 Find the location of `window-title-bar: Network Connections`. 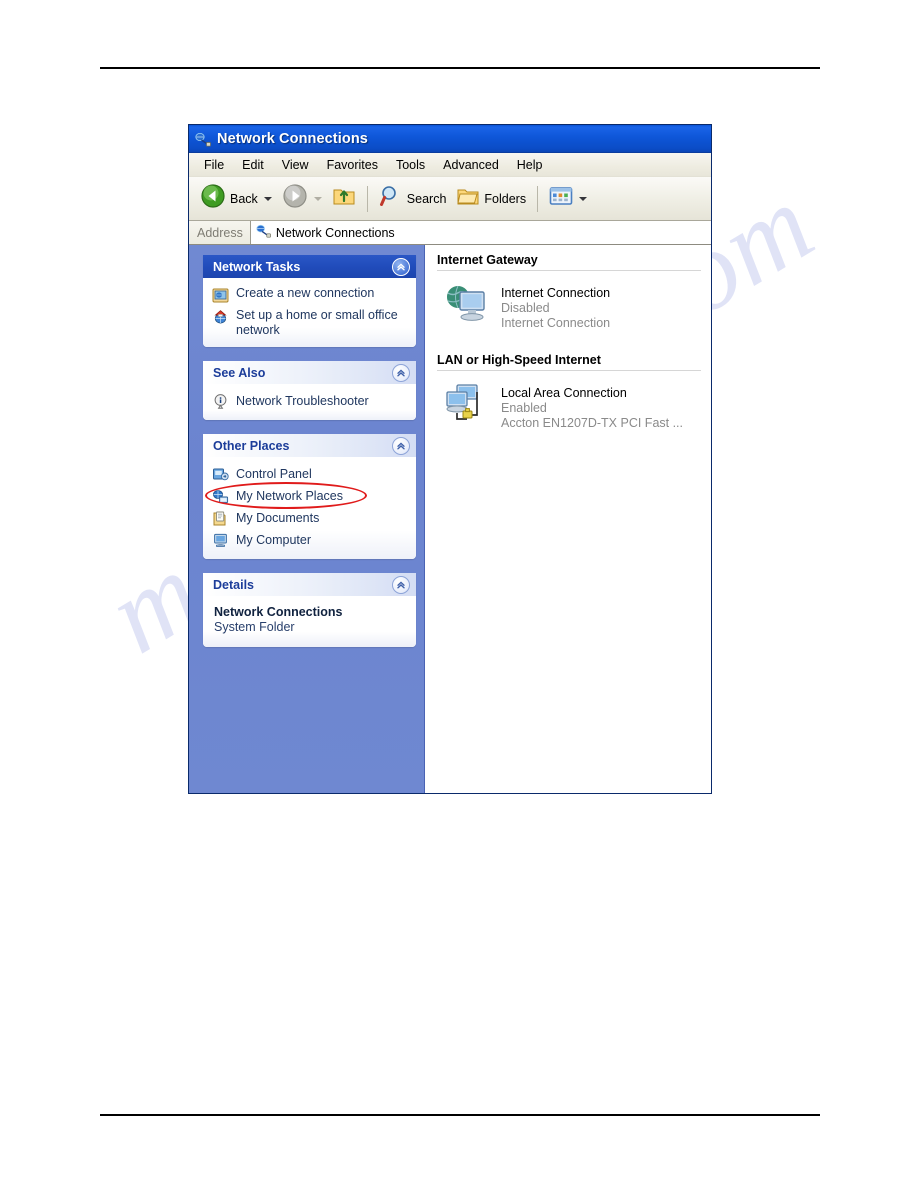

window-title-bar: Network Connections is located at coordinates (450, 139).